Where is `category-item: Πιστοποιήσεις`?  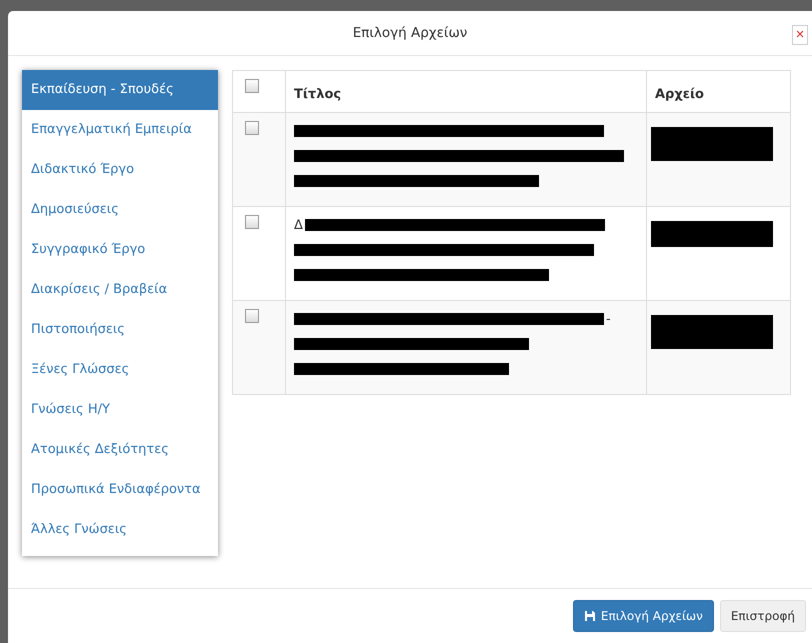 category-item: Πιστοποιήσεις is located at coordinates (120, 330).